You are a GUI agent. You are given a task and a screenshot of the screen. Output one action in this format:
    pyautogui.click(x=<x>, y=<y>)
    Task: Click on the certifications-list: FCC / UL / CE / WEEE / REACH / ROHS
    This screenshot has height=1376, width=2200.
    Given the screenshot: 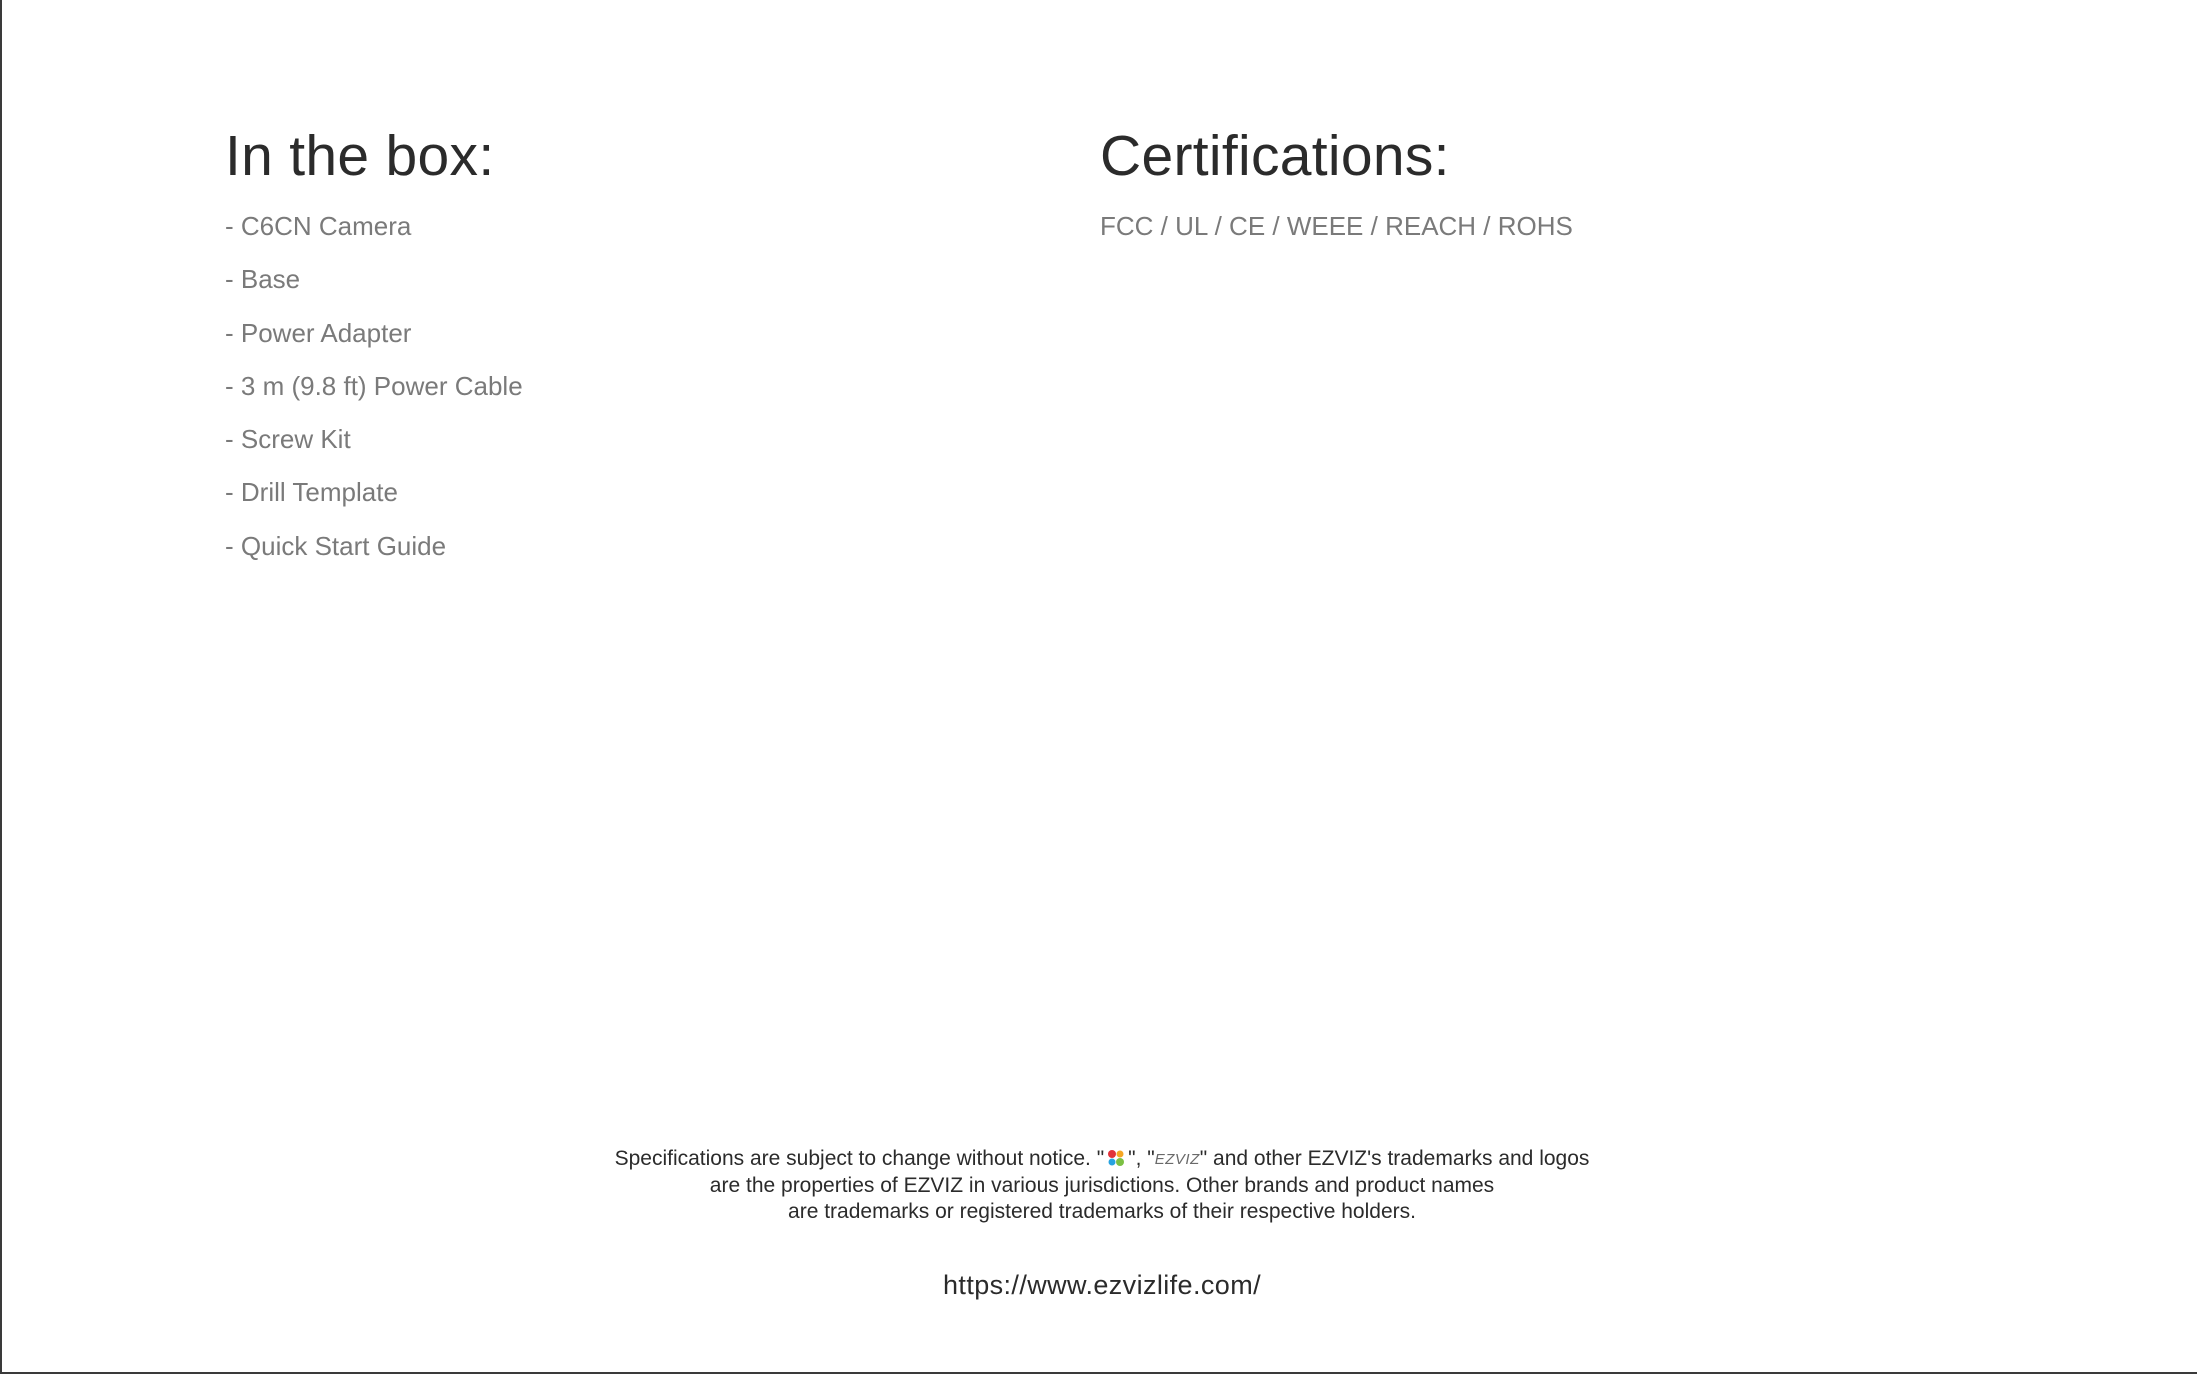 What is the action you would take?
    pyautogui.click(x=1336, y=226)
    